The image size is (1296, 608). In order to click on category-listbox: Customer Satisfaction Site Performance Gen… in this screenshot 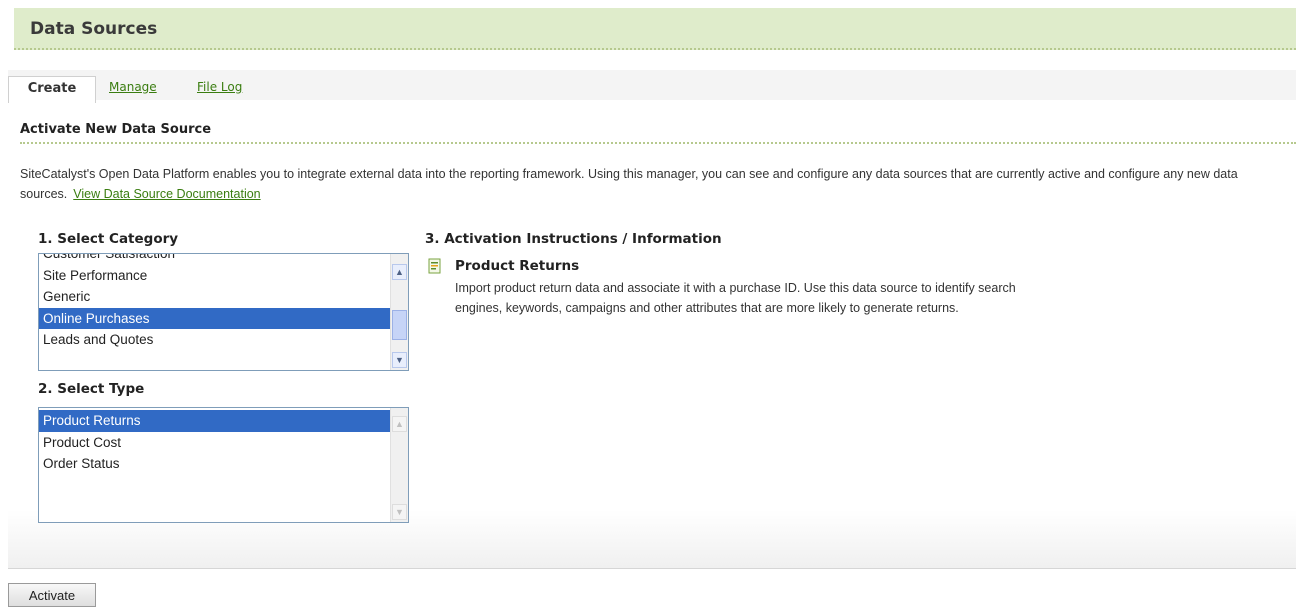, I will do `click(223, 312)`.